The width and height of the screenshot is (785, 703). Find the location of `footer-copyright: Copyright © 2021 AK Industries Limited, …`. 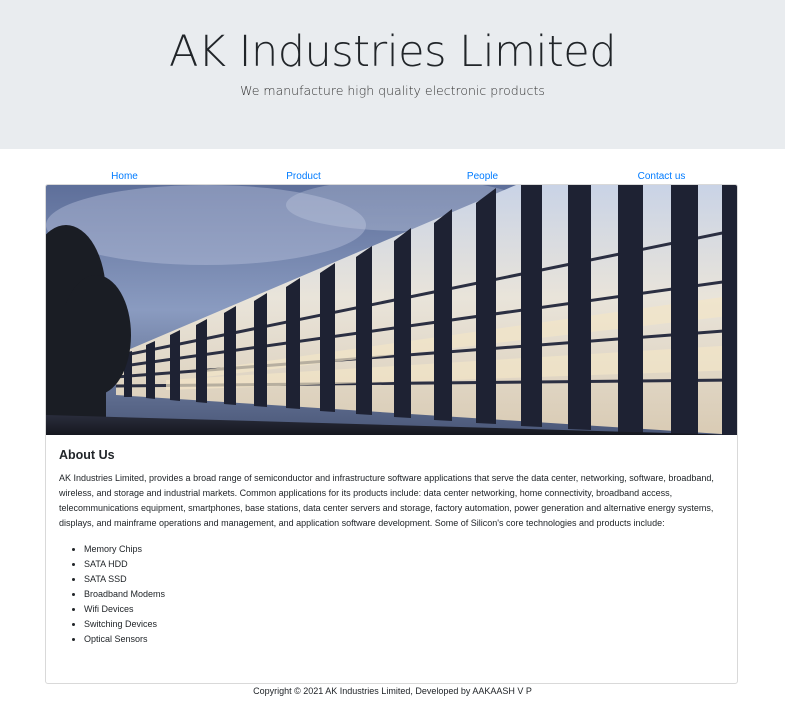

footer-copyright: Copyright © 2021 AK Industries Limited, … is located at coordinates (392, 691).